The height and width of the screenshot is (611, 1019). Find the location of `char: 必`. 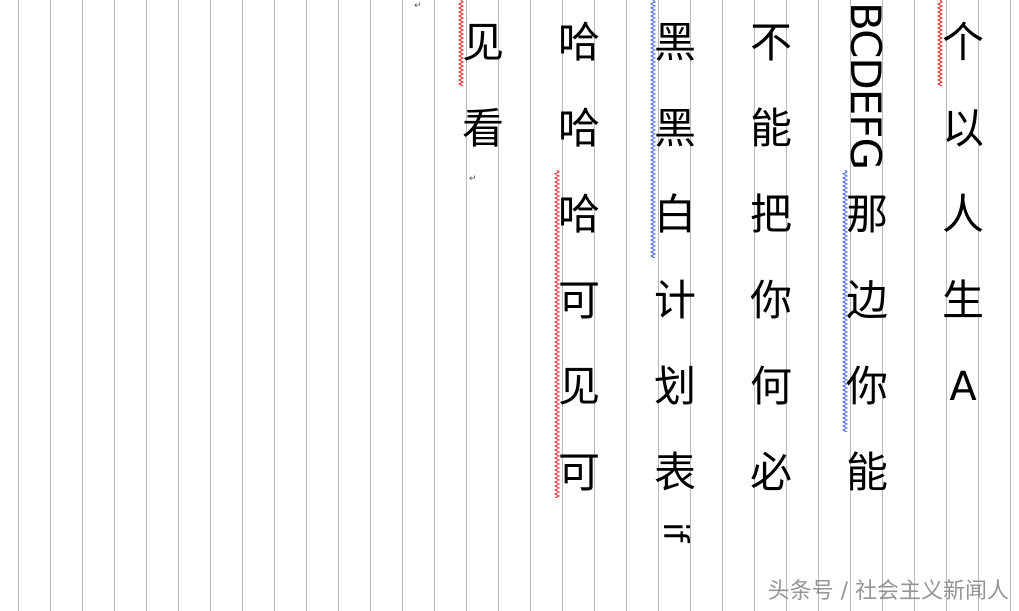

char: 必 is located at coordinates (770, 472).